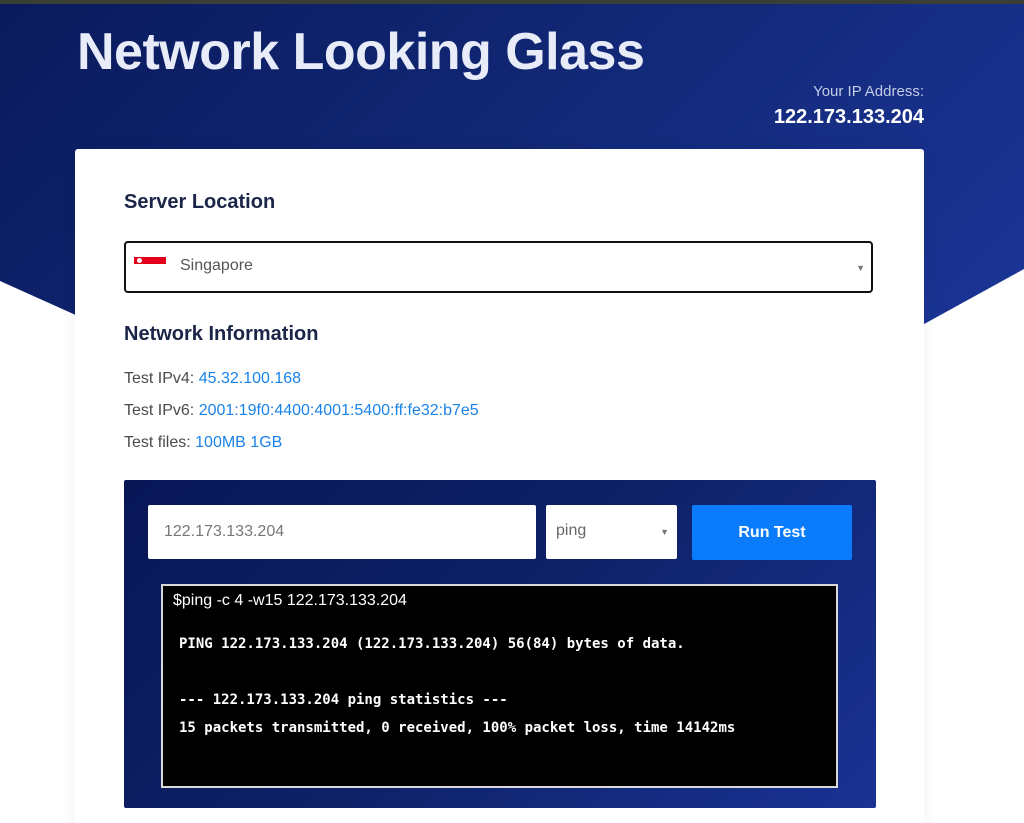 The image size is (1024, 823). Describe the element at coordinates (571, 530) in the screenshot. I see `test-method-value: ping` at that location.